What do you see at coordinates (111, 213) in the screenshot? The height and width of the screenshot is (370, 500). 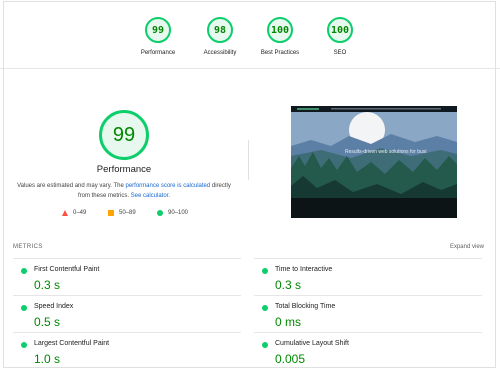 I see `average-square-icon` at bounding box center [111, 213].